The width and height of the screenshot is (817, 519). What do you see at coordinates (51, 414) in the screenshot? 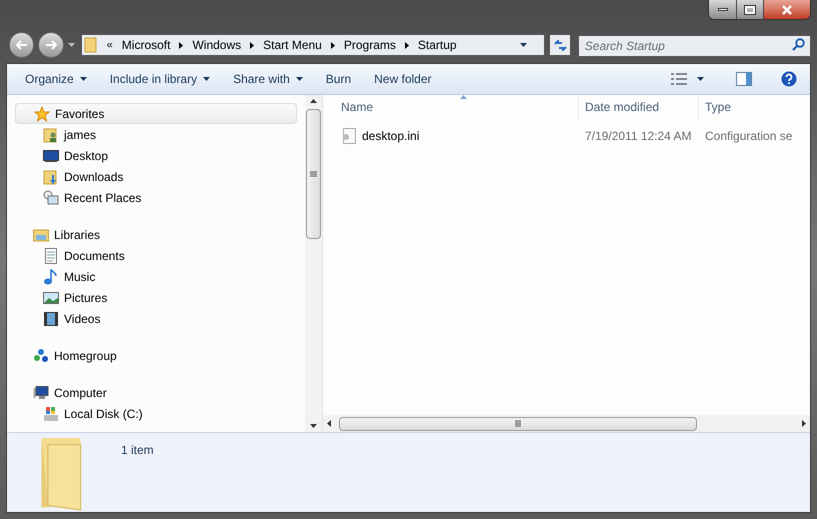
I see `disk-icon` at bounding box center [51, 414].